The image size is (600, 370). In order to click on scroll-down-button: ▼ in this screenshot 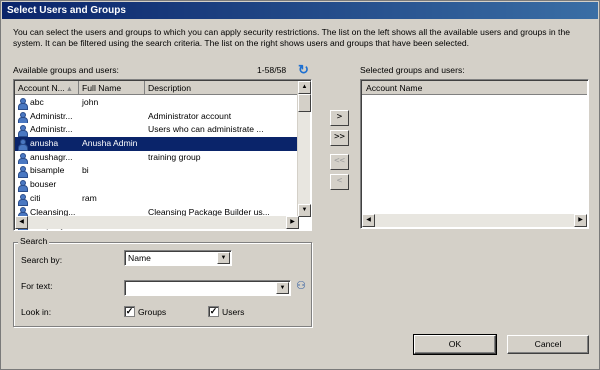, I will do `click(304, 210)`.